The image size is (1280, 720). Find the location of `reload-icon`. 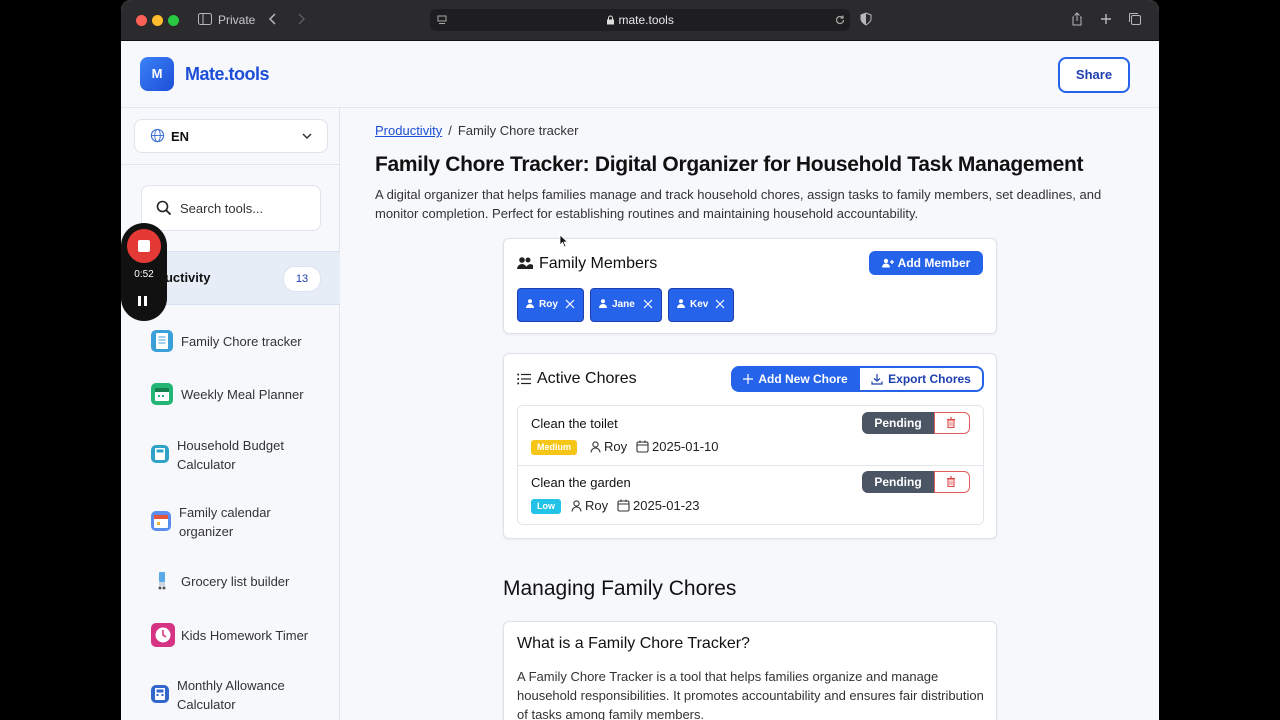

reload-icon is located at coordinates (840, 20).